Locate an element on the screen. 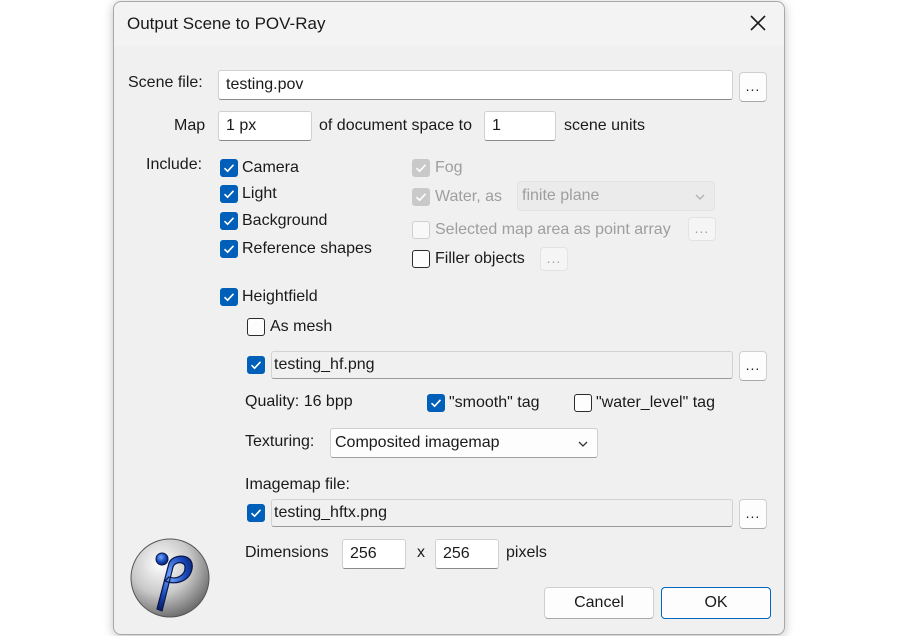  light-checkbox is located at coordinates (229, 194).